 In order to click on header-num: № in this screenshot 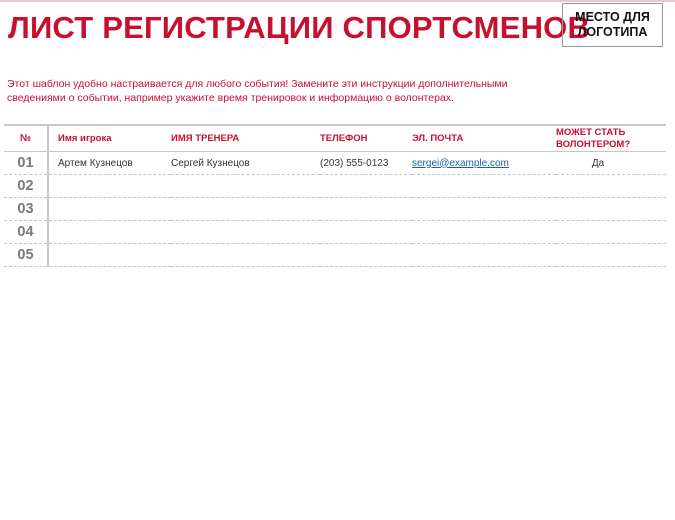, I will do `click(26, 138)`.